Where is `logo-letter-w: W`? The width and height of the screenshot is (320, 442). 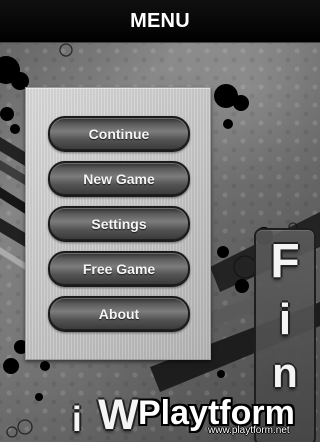
logo-letter-w: W is located at coordinates (118, 415).